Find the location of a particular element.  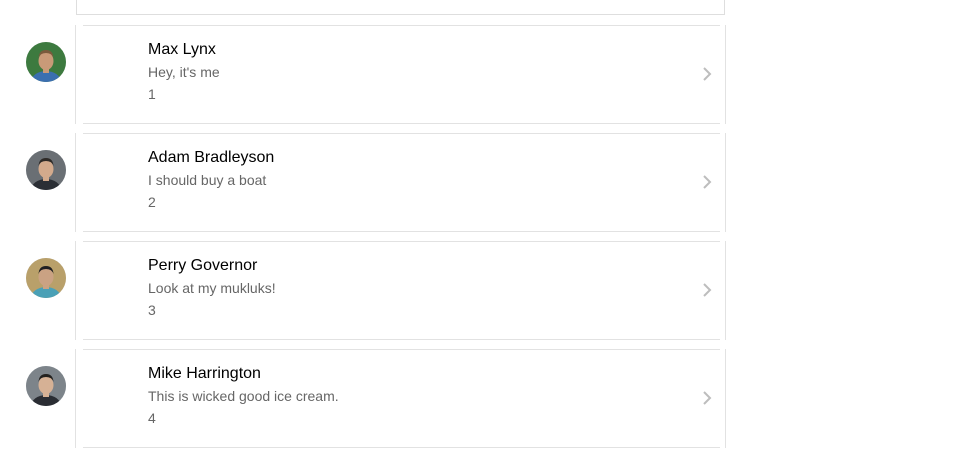

contact-card: Adam Bradleyson I should buy a boat 2 is located at coordinates (400, 182).